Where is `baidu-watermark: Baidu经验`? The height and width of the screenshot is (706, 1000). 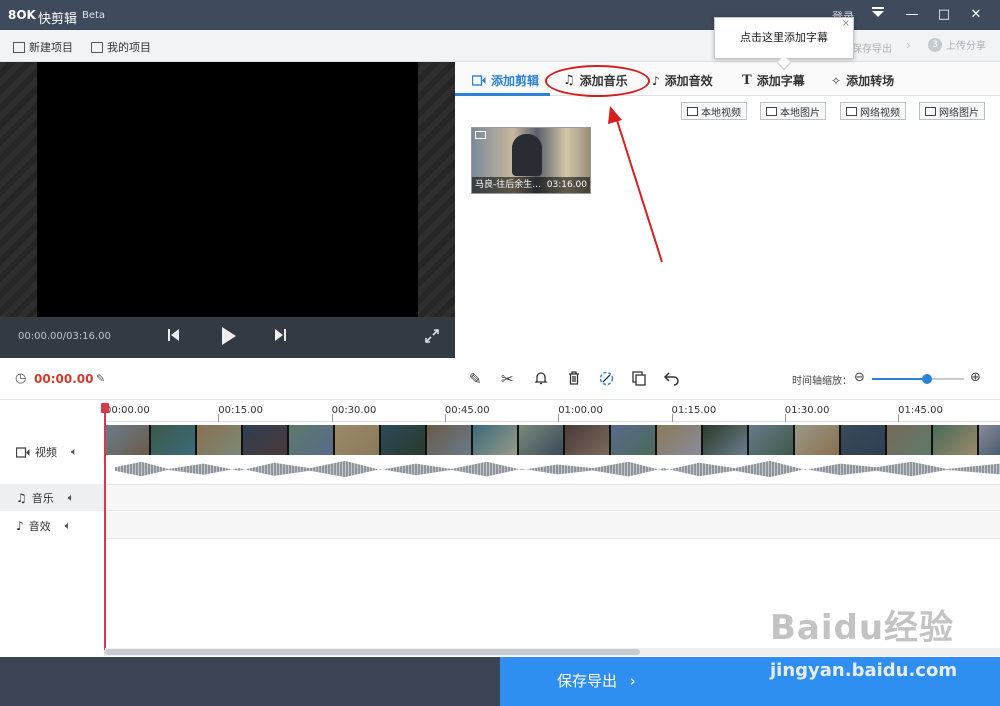 baidu-watermark: Baidu经验 is located at coordinates (862, 628).